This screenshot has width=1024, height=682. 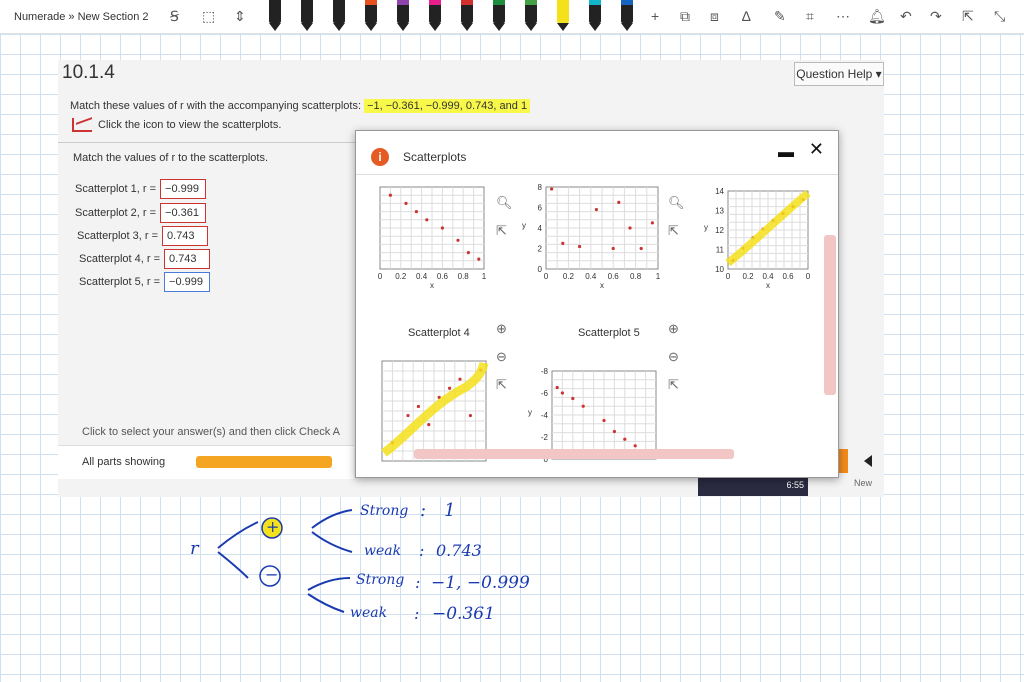 What do you see at coordinates (906, 16) in the screenshot?
I see `undo-icon: ↶` at bounding box center [906, 16].